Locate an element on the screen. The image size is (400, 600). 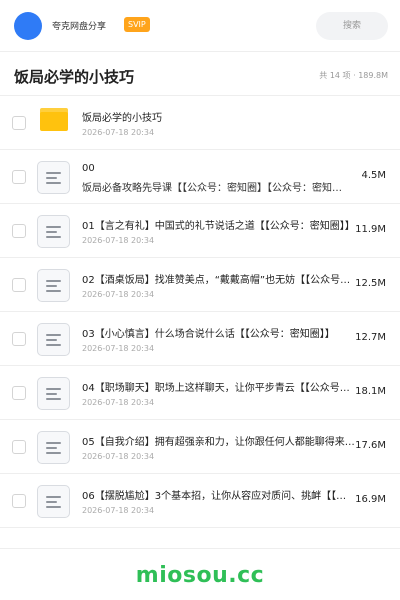
file-name: 03【小心慎言】什么场合说什么话【【公众号：密知圈】】 is located at coordinates (208, 334).